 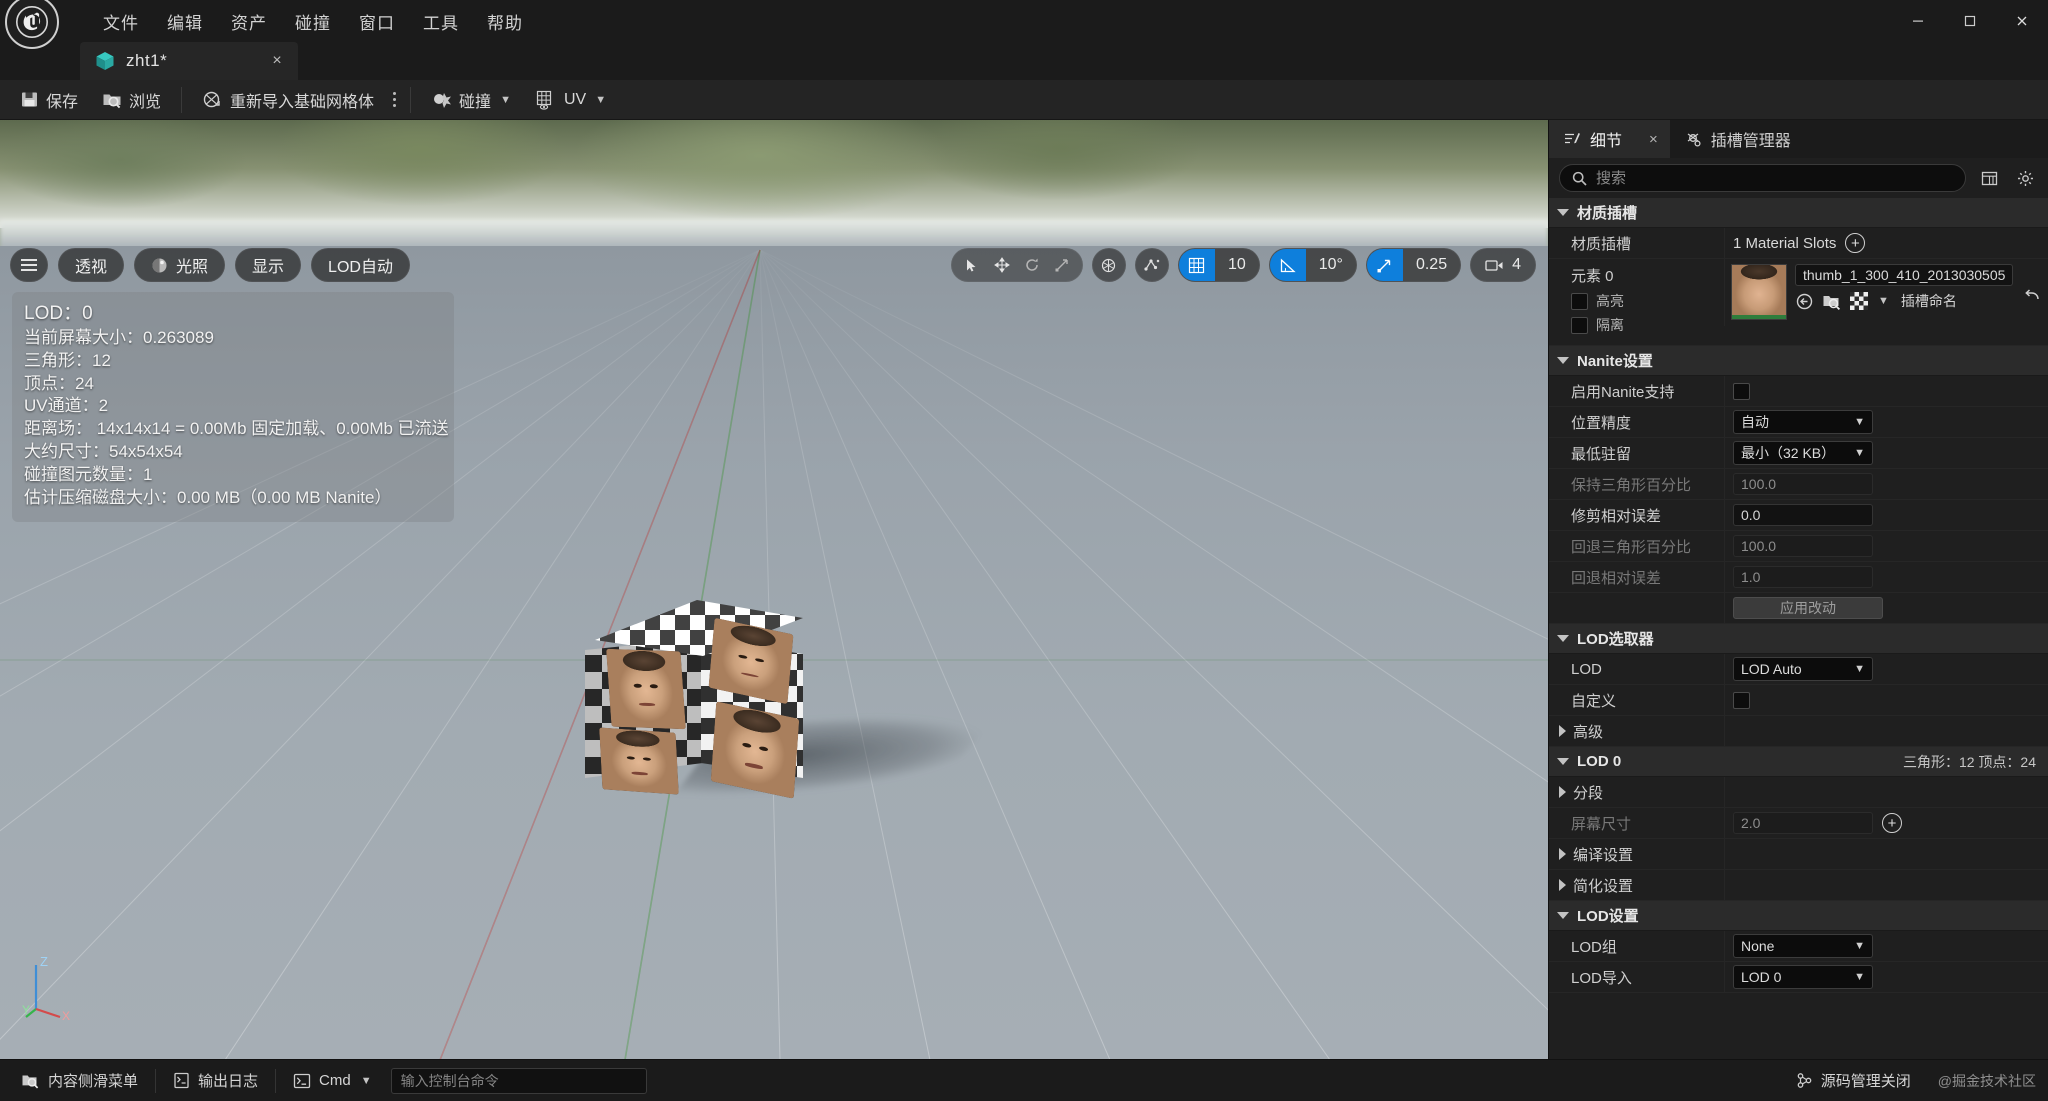 I want to click on console-command-input, so click(x=518, y=1080).